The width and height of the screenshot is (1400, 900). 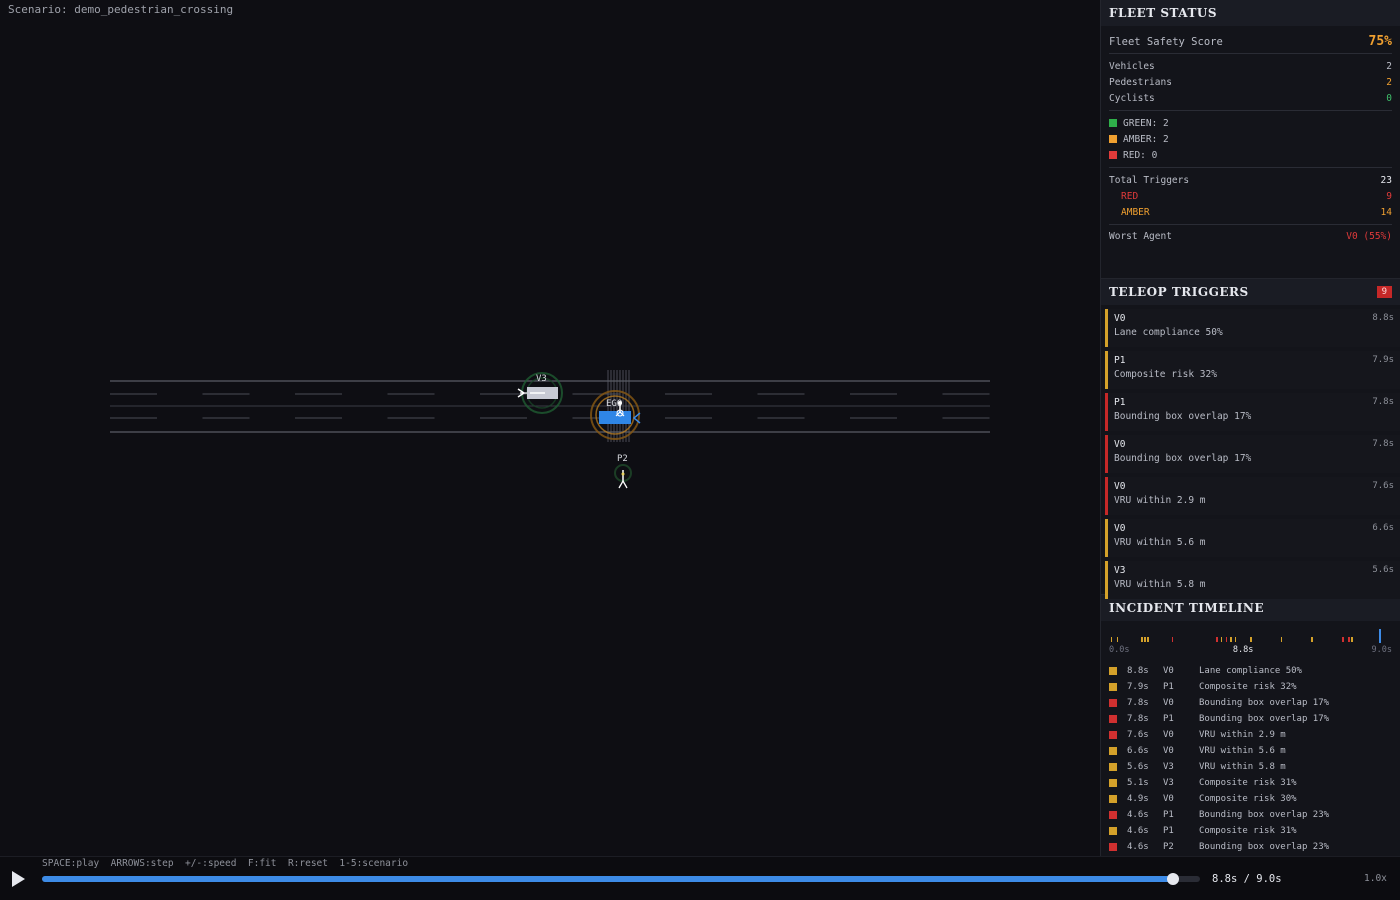 I want to click on playback-scrubber, so click(x=621, y=879).